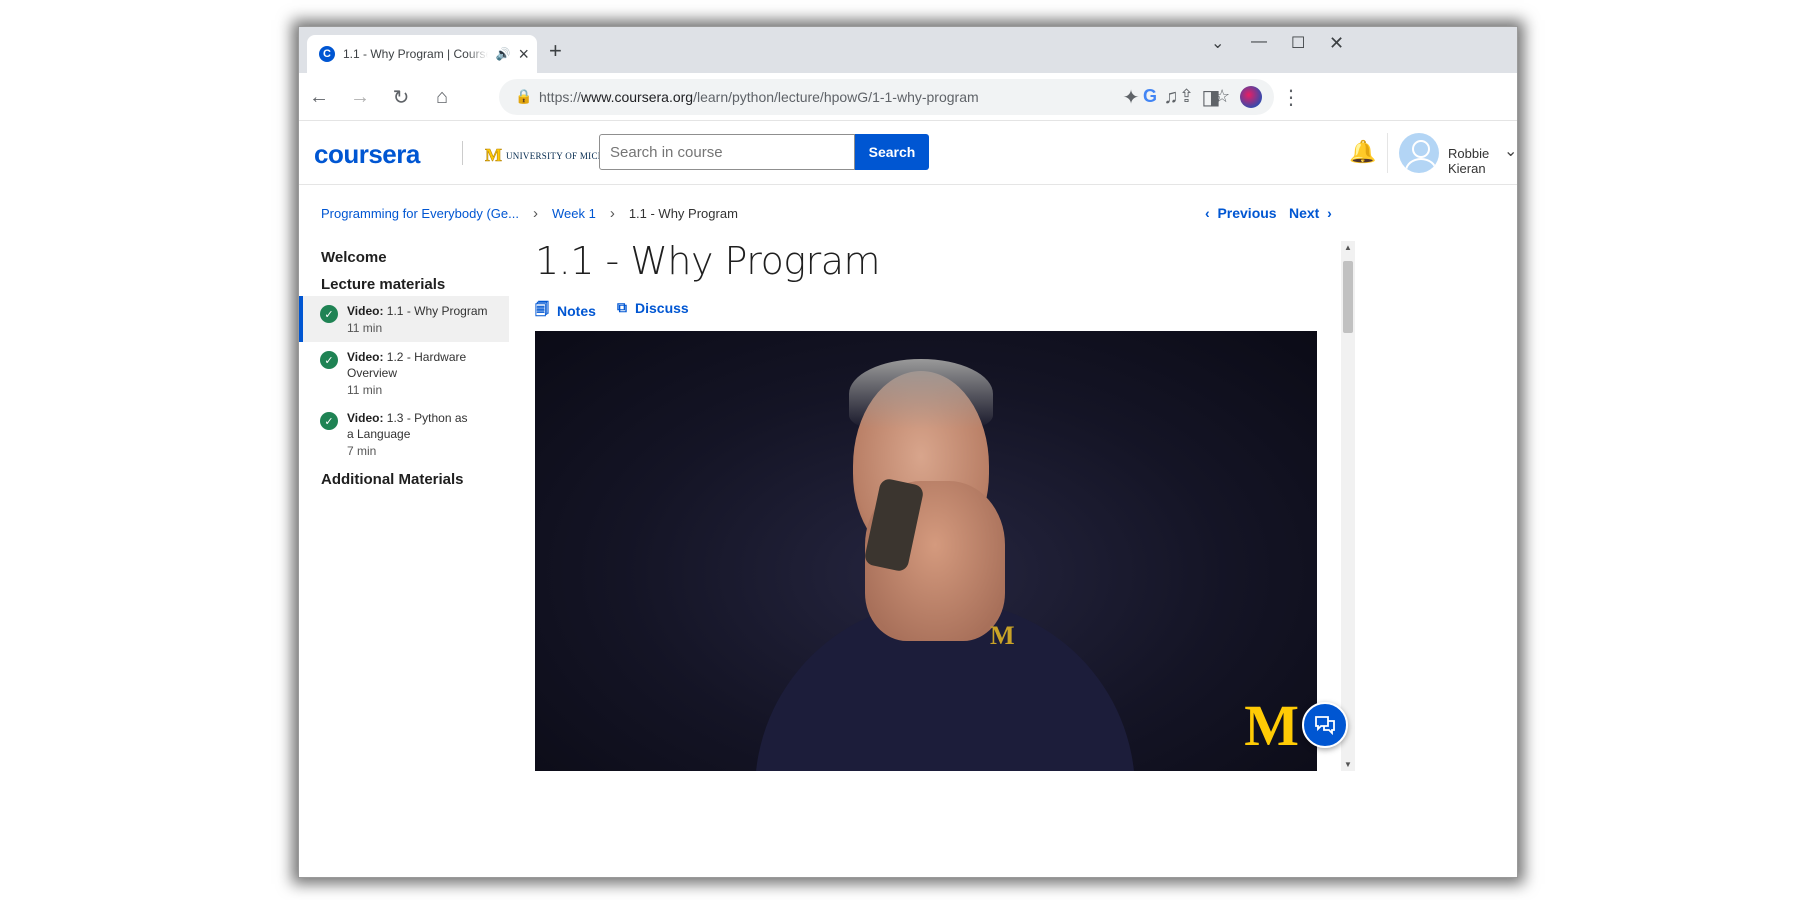 The image size is (1800, 900). Describe the element at coordinates (319, 97) in the screenshot. I see `back-arrow-icon: ←` at that location.